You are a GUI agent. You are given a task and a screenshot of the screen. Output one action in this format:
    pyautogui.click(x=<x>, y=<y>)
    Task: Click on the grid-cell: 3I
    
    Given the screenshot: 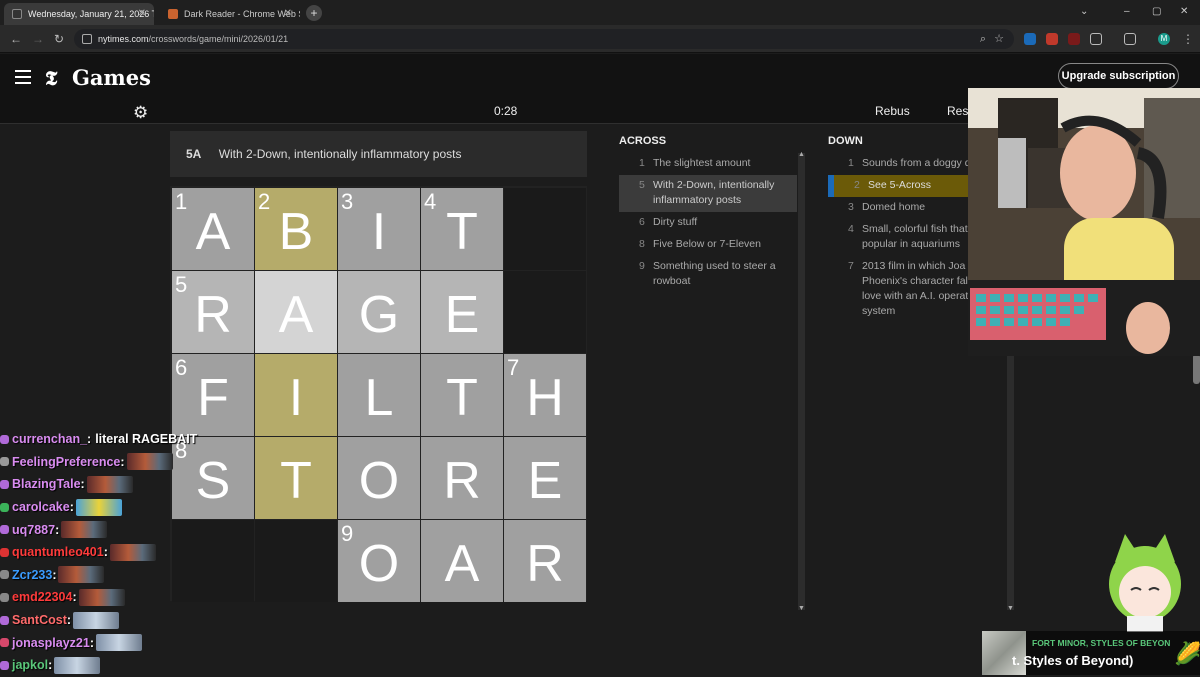 What is the action you would take?
    pyautogui.click(x=379, y=229)
    